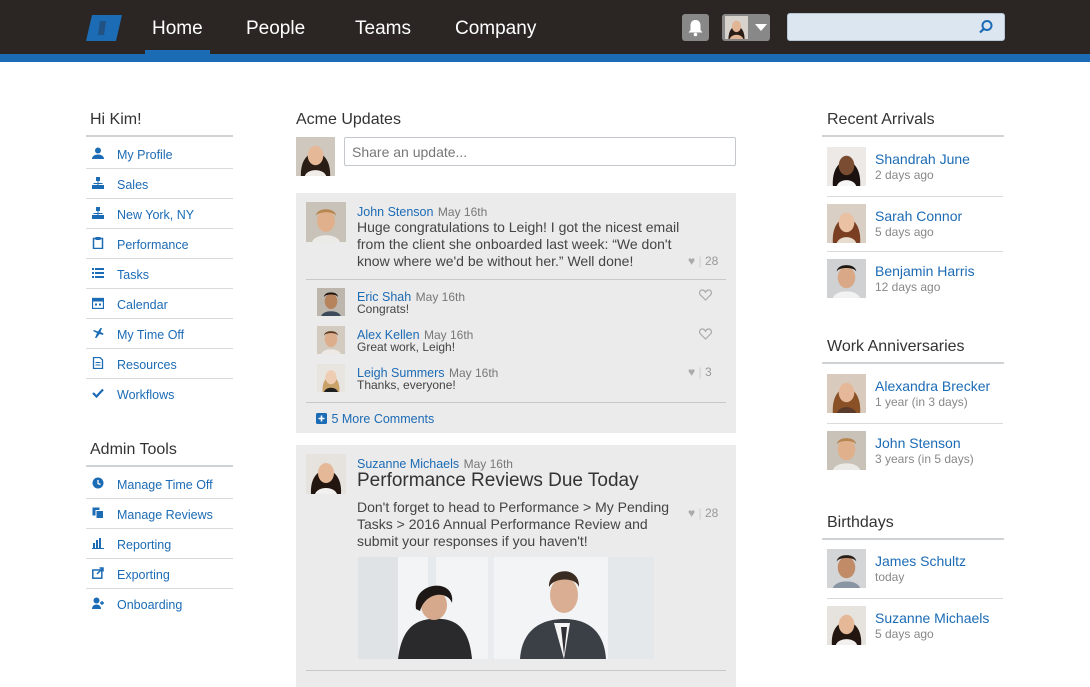 The width and height of the screenshot is (1090, 687). What do you see at coordinates (986, 27) in the screenshot?
I see `search-icon` at bounding box center [986, 27].